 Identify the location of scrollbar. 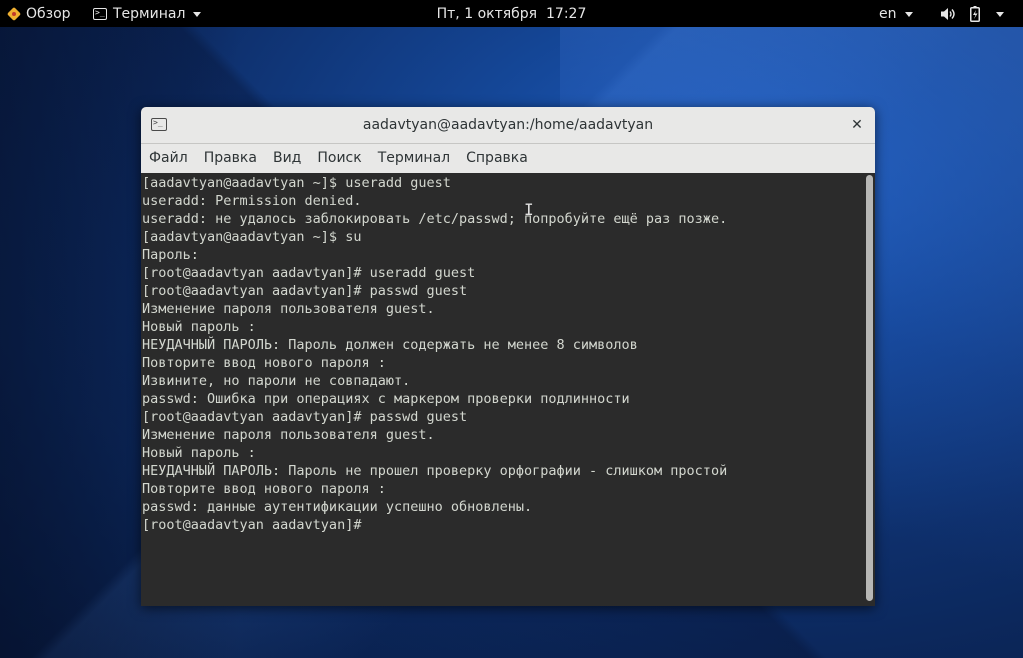
(869, 389).